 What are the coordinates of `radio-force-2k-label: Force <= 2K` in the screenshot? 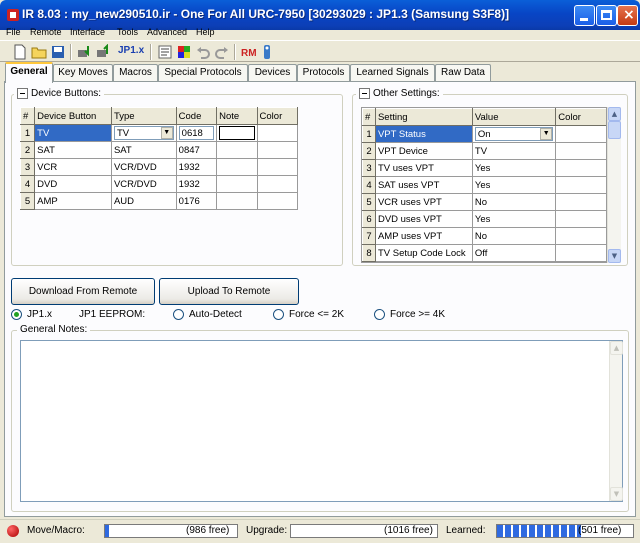 It's located at (316, 314).